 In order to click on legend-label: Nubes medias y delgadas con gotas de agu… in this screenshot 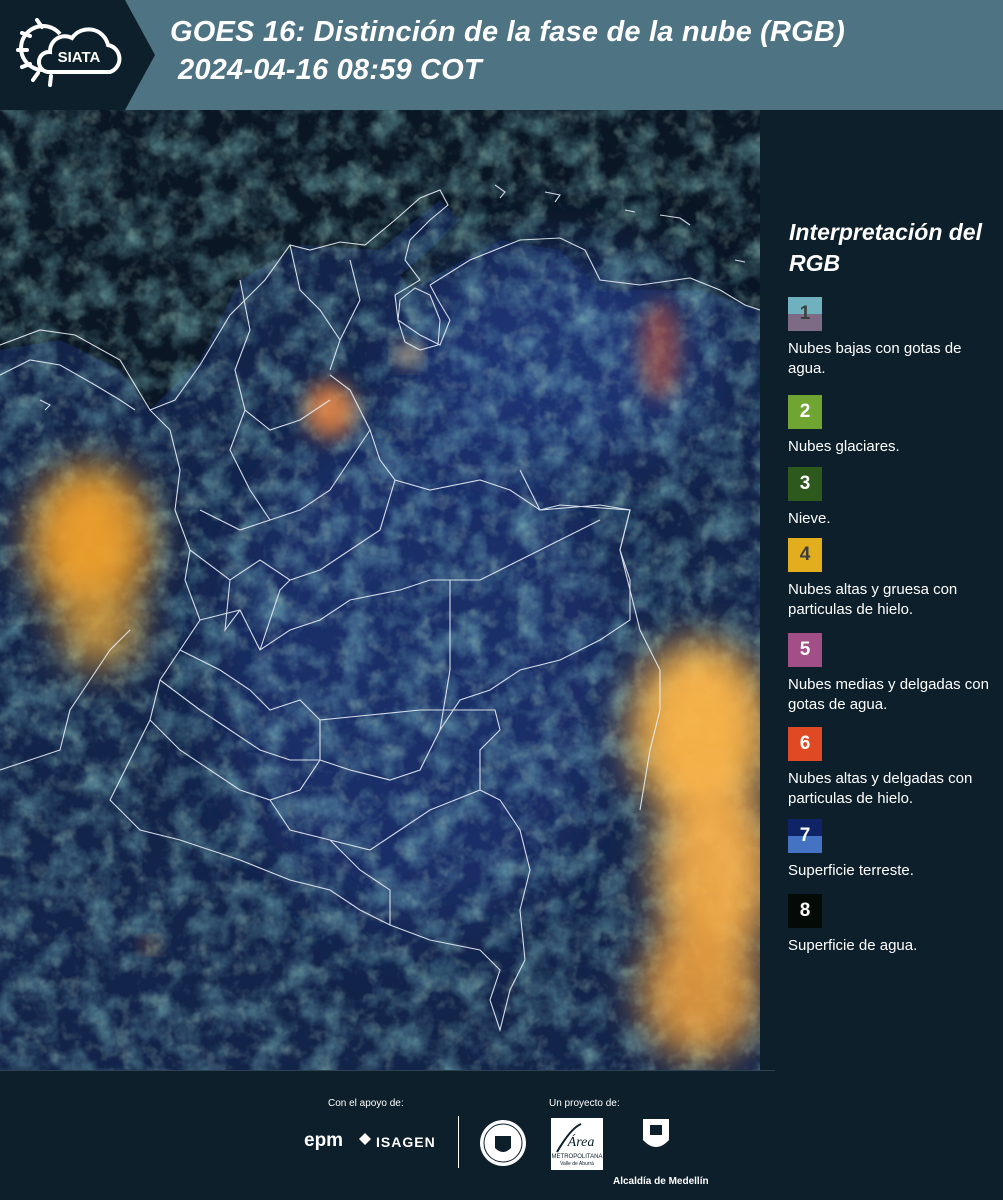, I will do `click(888, 694)`.